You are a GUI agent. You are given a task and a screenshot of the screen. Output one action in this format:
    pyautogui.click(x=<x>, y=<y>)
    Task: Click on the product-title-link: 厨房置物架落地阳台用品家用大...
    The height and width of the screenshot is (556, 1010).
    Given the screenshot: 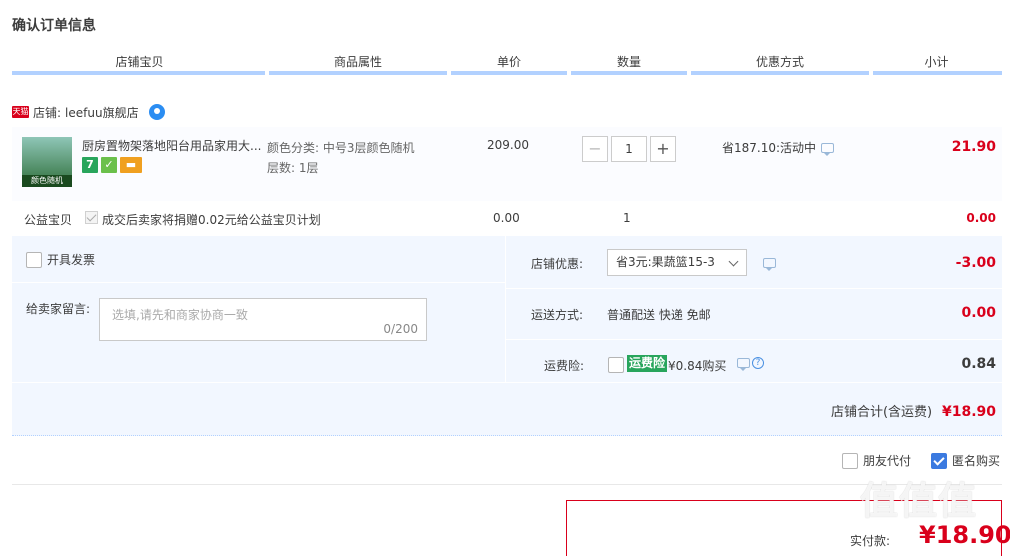 What is the action you would take?
    pyautogui.click(x=172, y=145)
    